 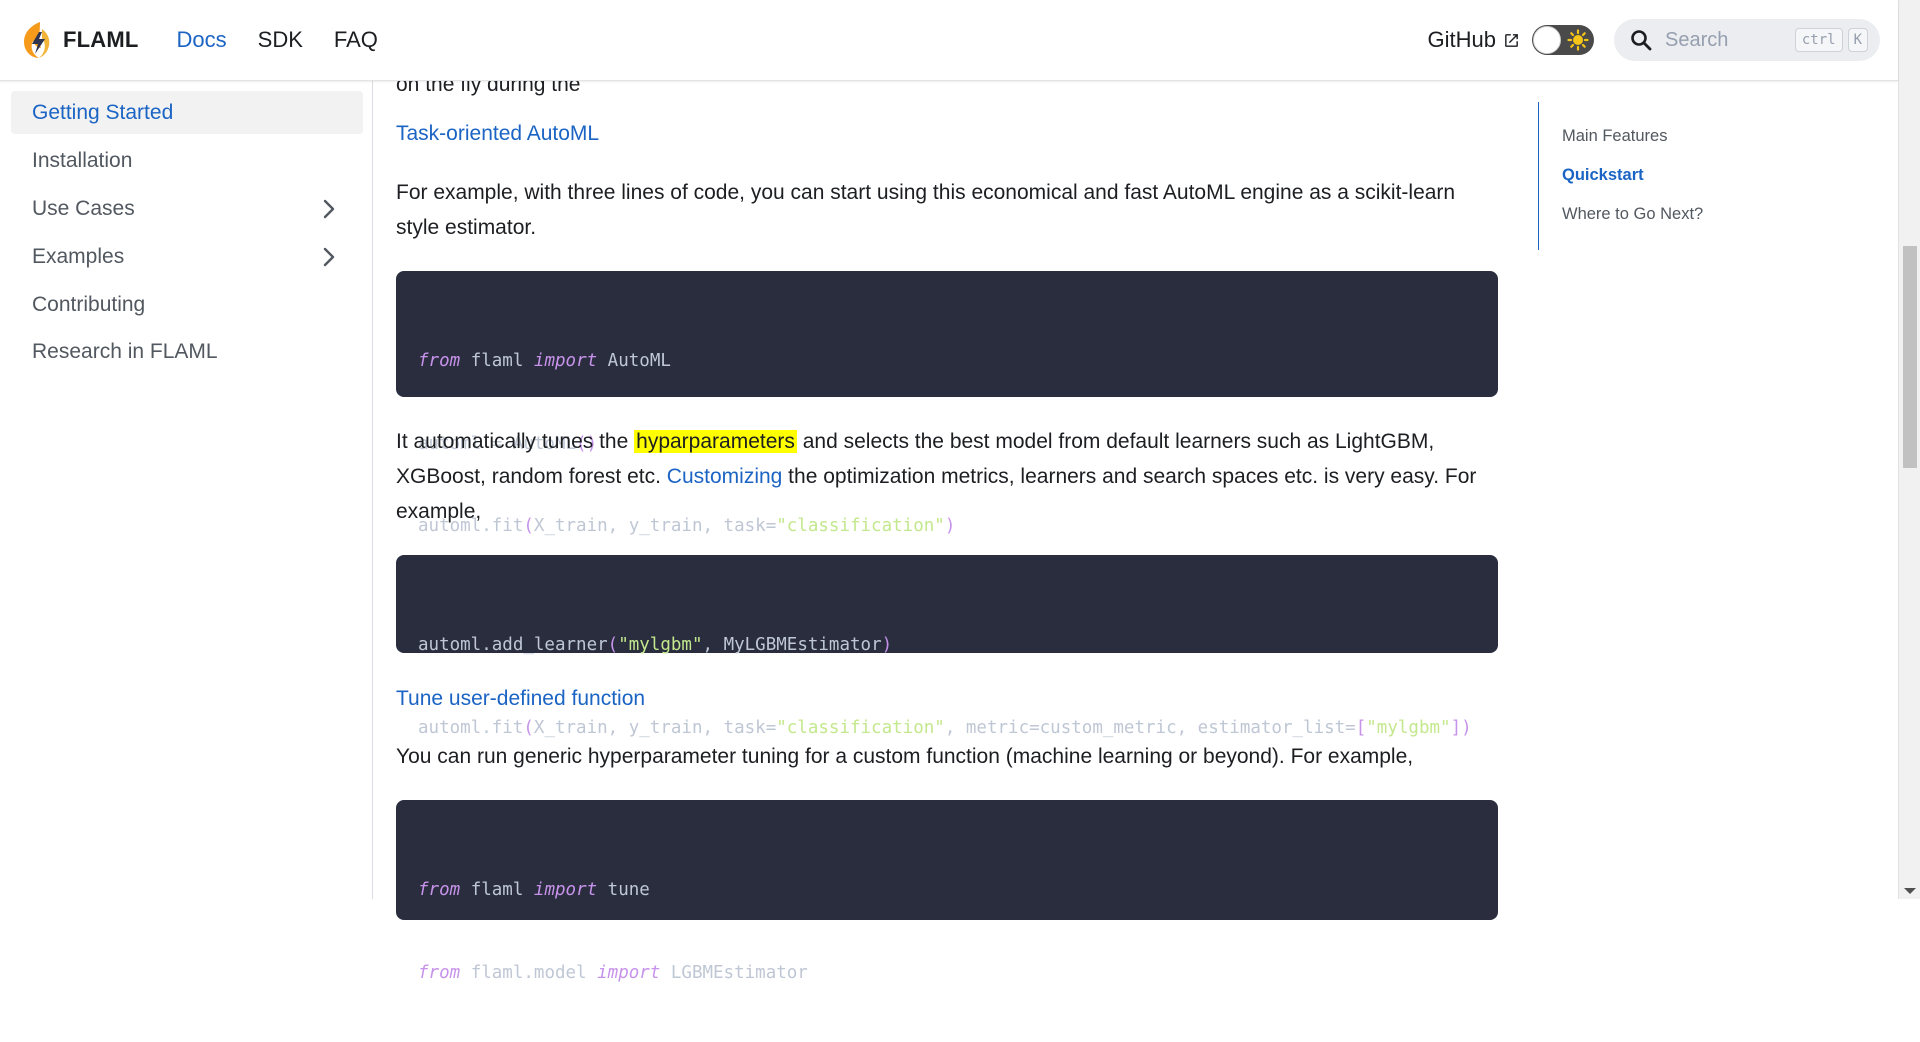 What do you see at coordinates (187, 304) in the screenshot?
I see `sidebar-item-contributing: Contributing` at bounding box center [187, 304].